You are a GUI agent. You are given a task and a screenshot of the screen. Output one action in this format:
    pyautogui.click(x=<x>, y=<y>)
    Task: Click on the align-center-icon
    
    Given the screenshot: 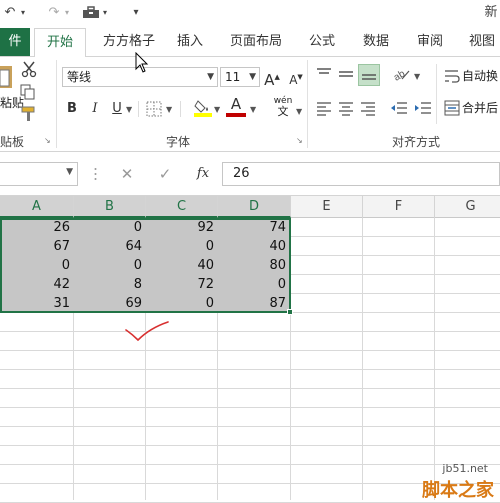 What is the action you would take?
    pyautogui.click(x=346, y=108)
    